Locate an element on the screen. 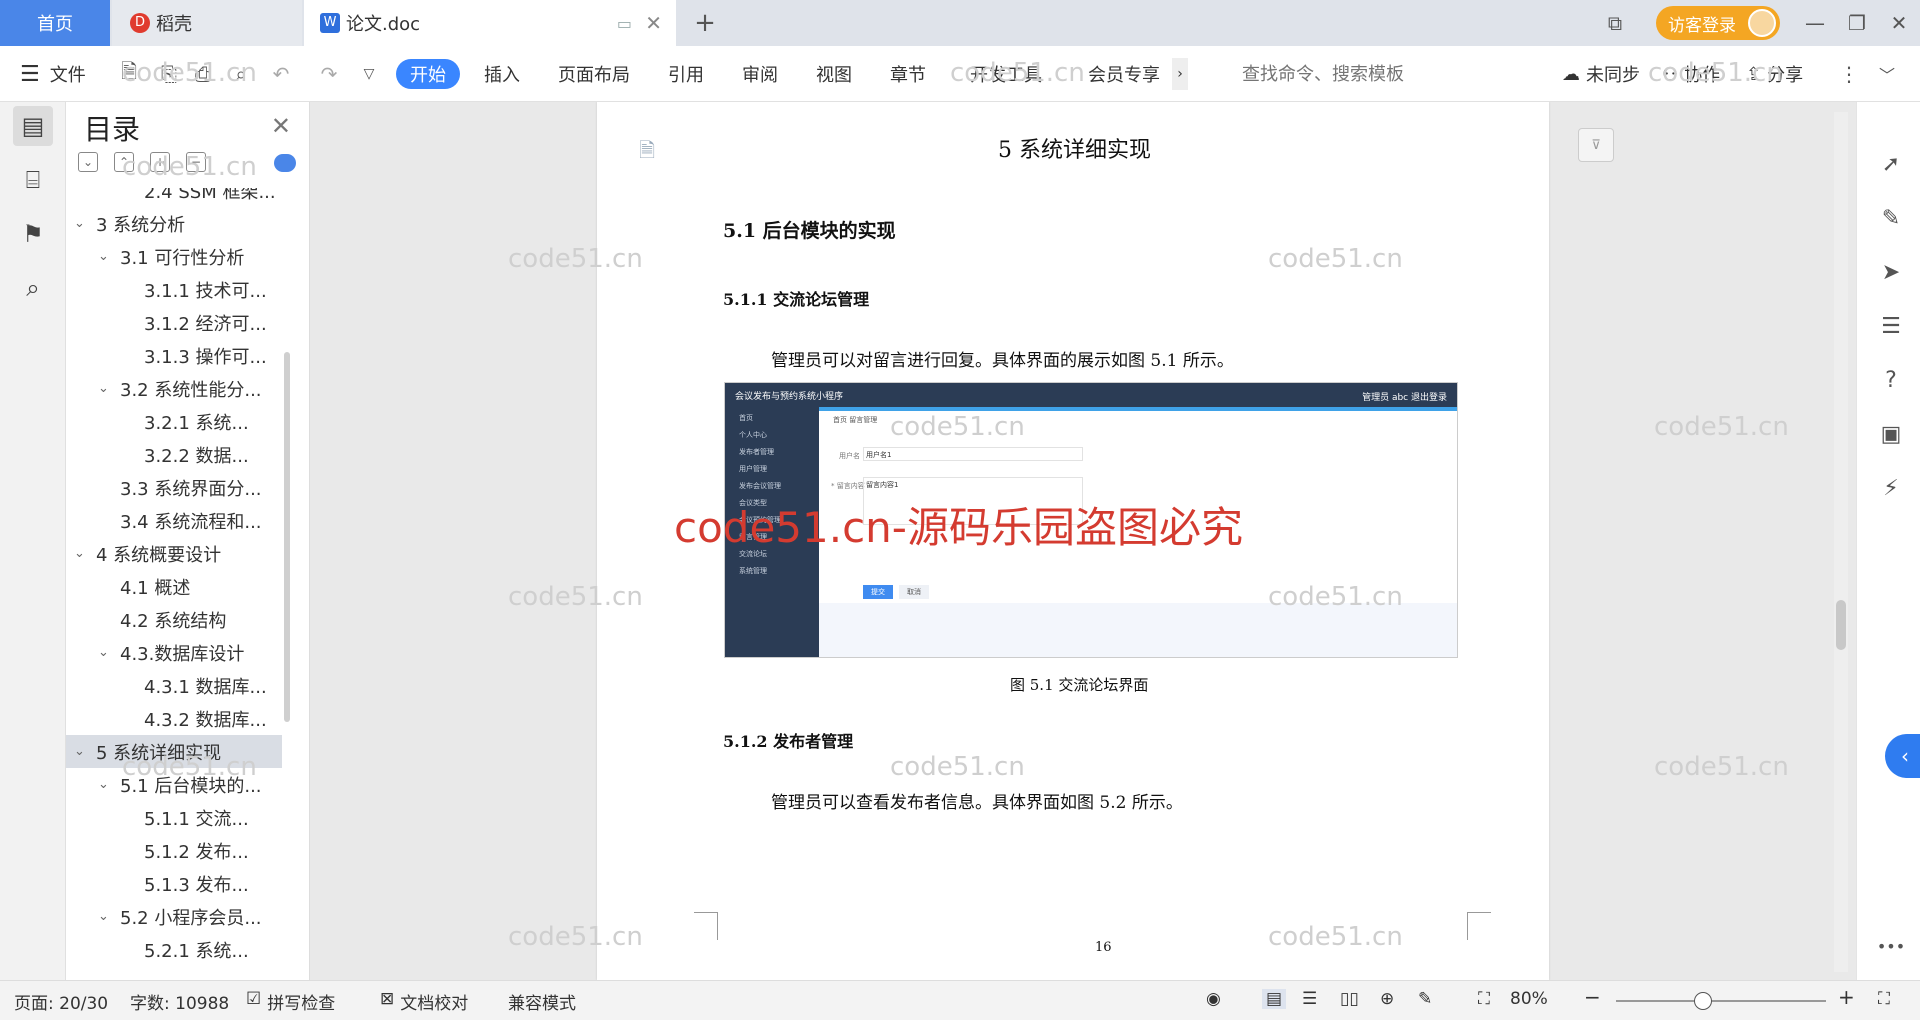 This screenshot has width=1920, height=1020. page-indicator: 页面: 20/30 is located at coordinates (61, 1001).